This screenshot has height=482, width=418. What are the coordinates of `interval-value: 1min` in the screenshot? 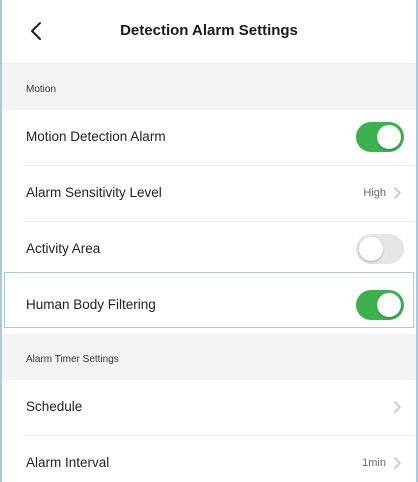 It's located at (374, 463).